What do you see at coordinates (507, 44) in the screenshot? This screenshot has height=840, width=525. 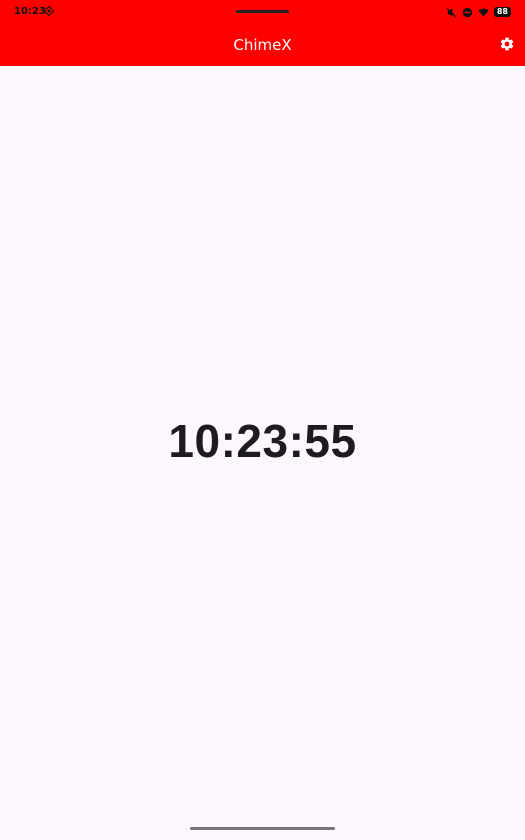 I see `gear-icon` at bounding box center [507, 44].